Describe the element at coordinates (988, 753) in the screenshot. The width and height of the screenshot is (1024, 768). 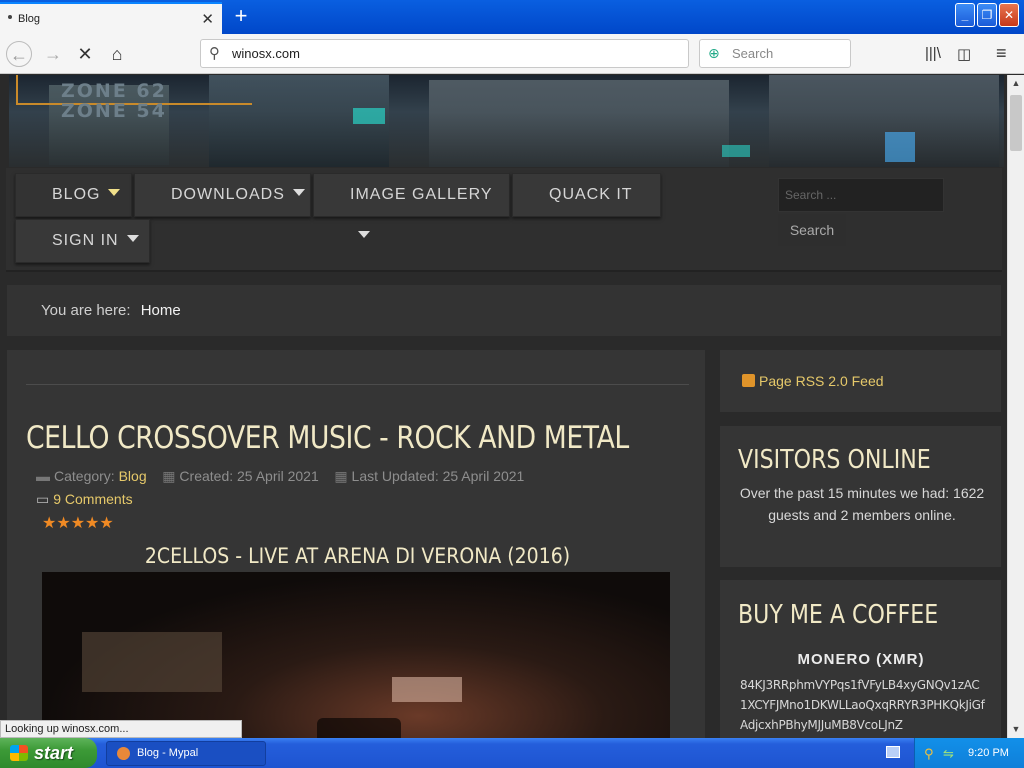
I see `clock: 9:20 PM` at that location.